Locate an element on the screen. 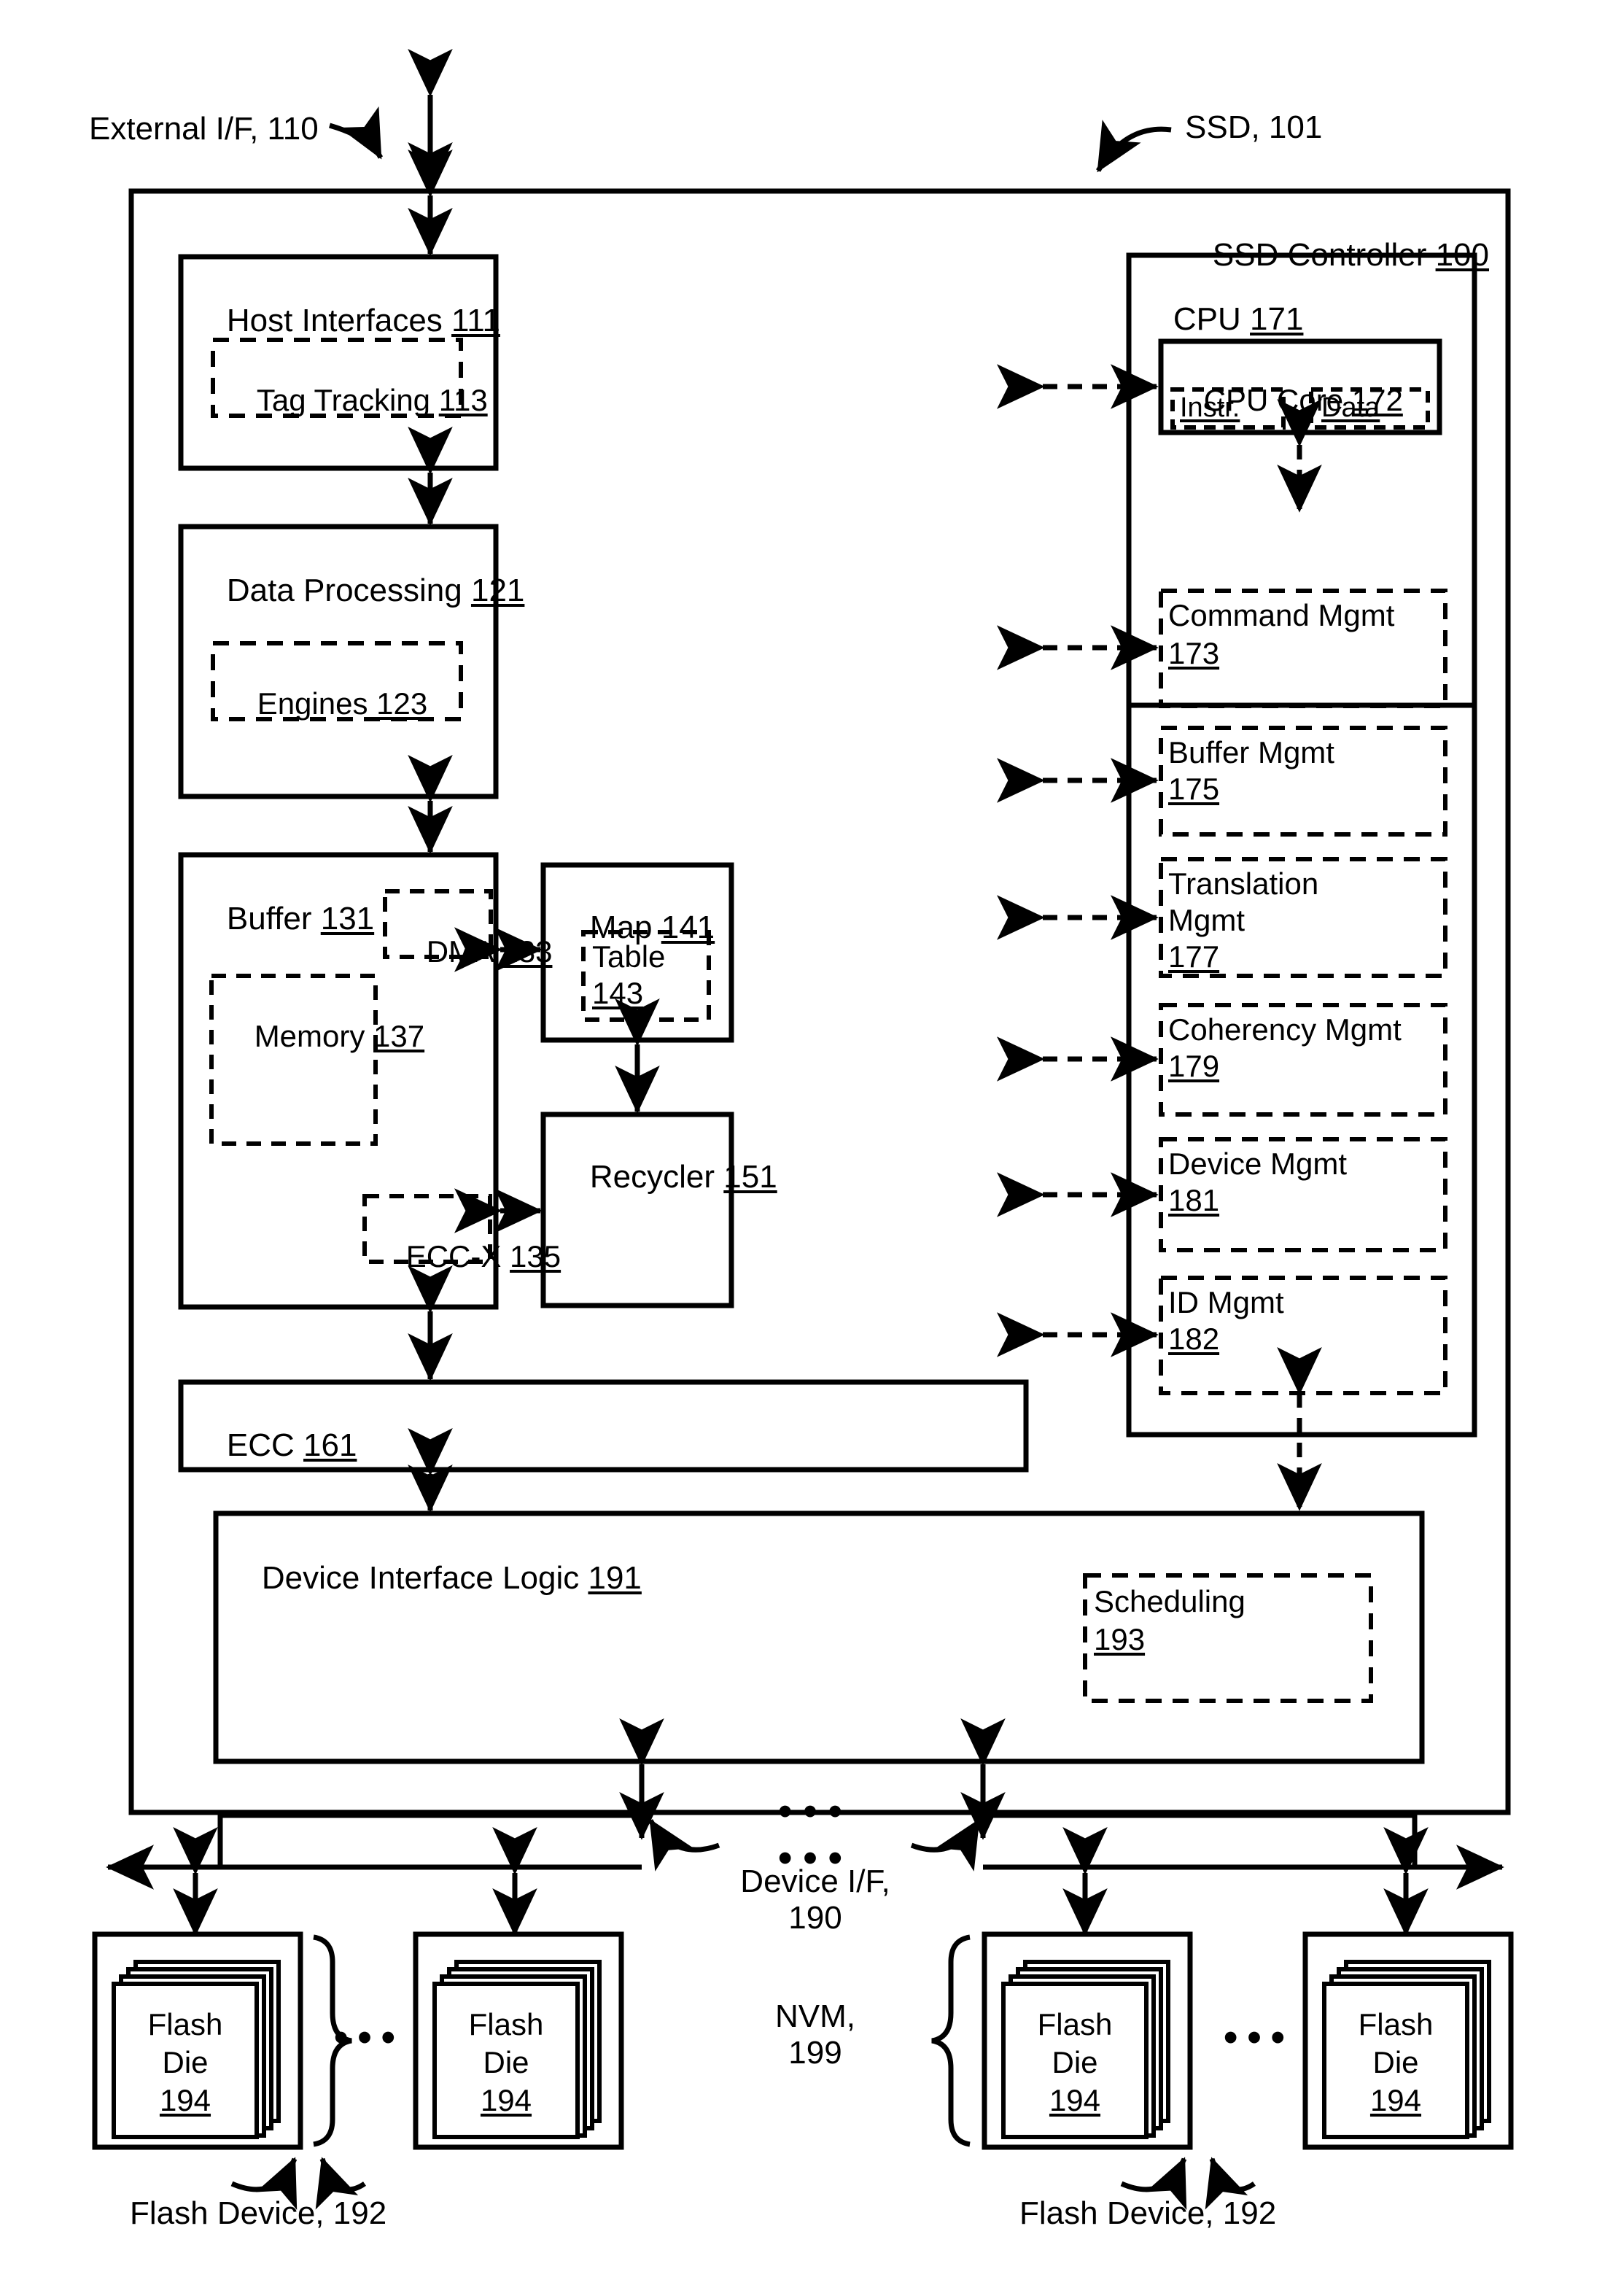 This screenshot has width=1605, height=2296. bus-right-upper is located at coordinates (1200, 1839).